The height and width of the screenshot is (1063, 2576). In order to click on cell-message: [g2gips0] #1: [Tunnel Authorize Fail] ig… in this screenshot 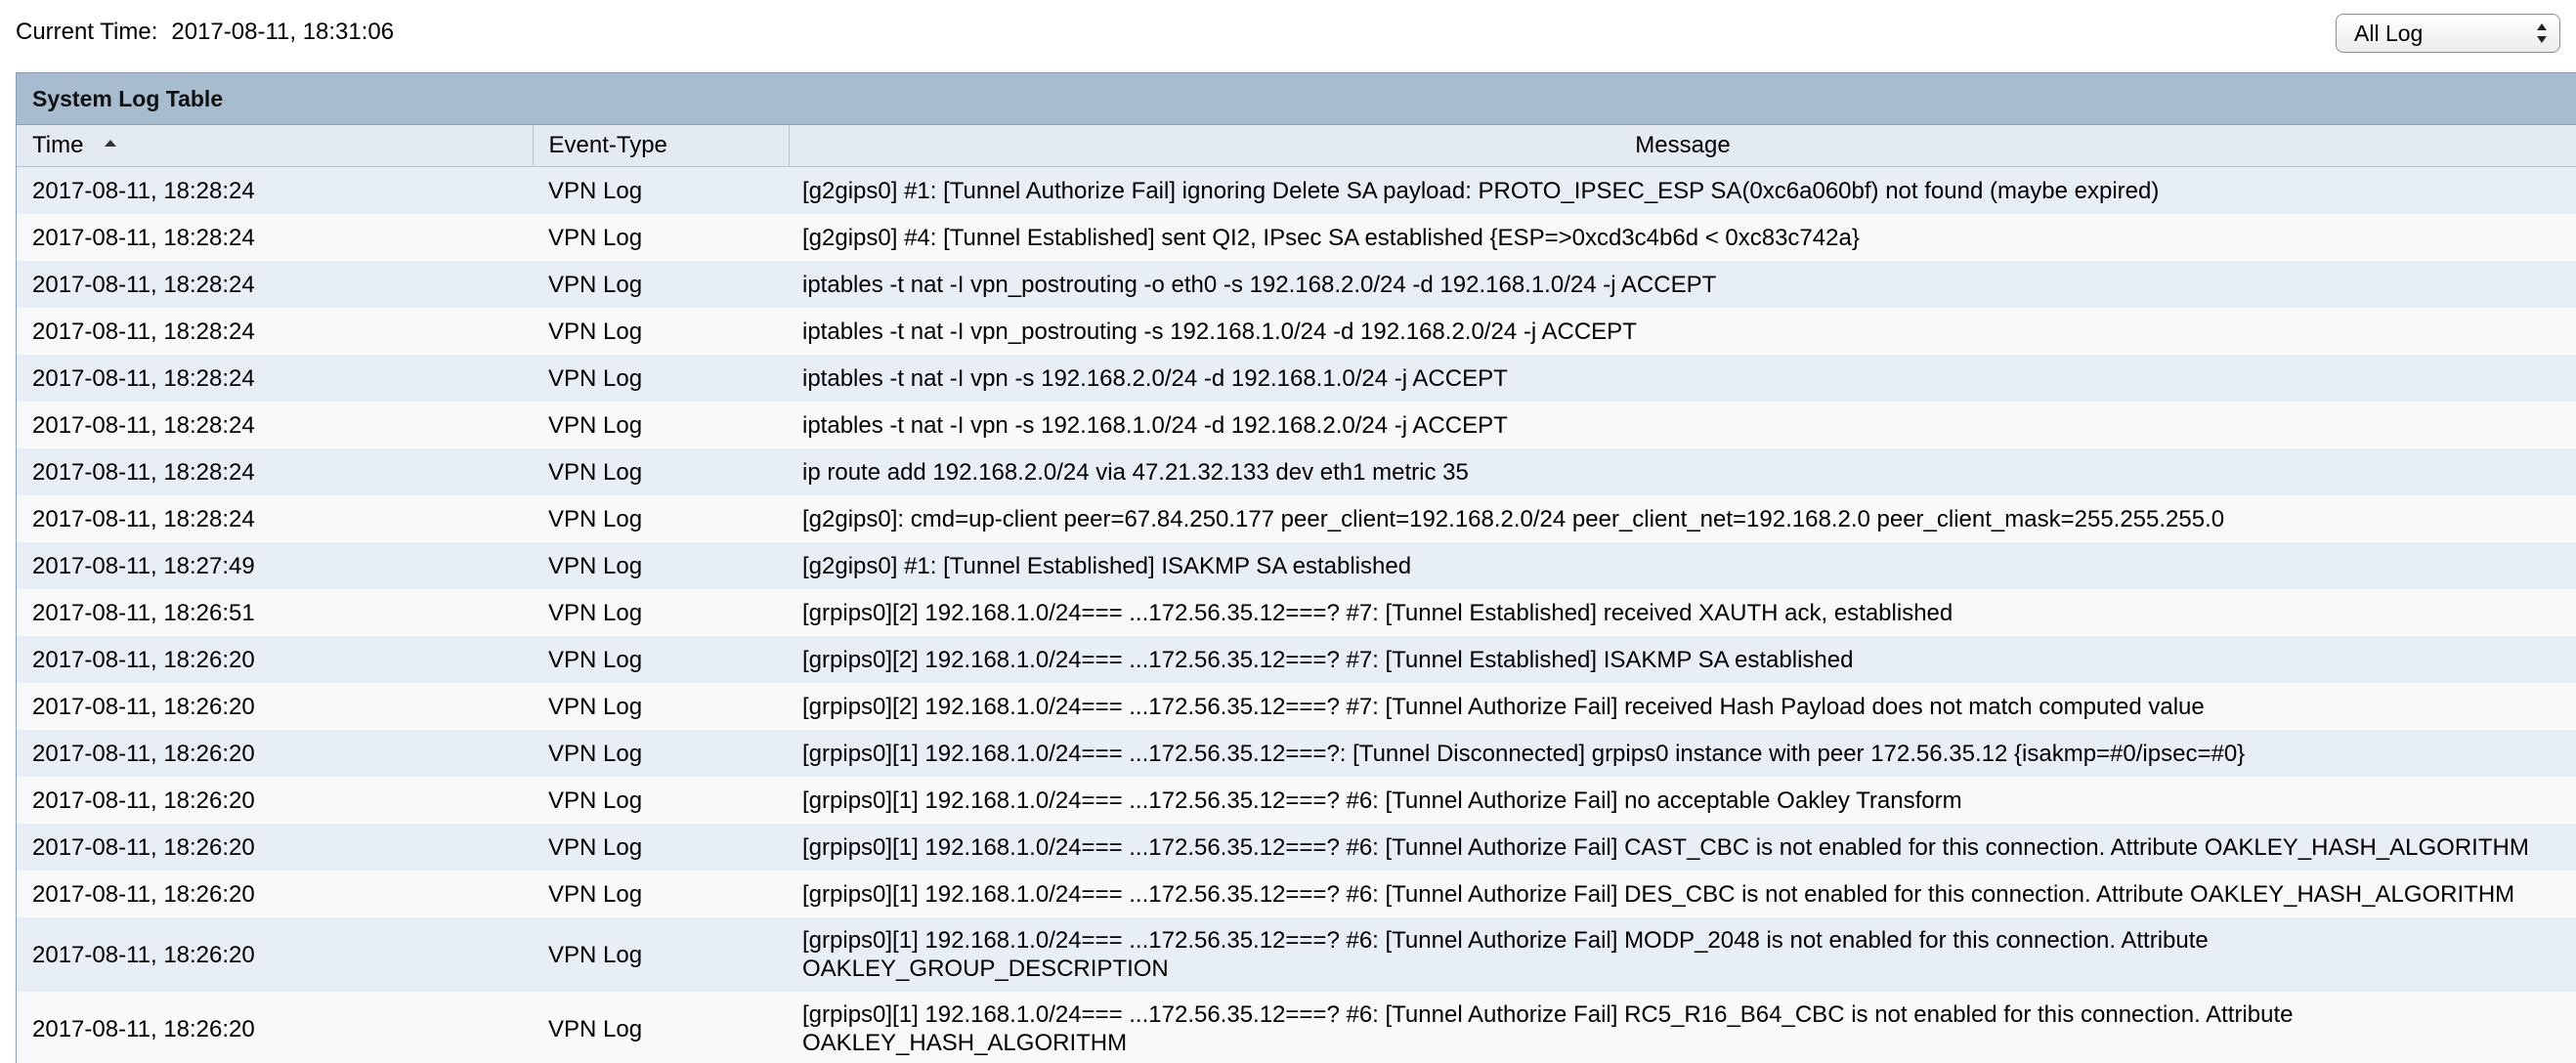, I will do `click(1683, 190)`.